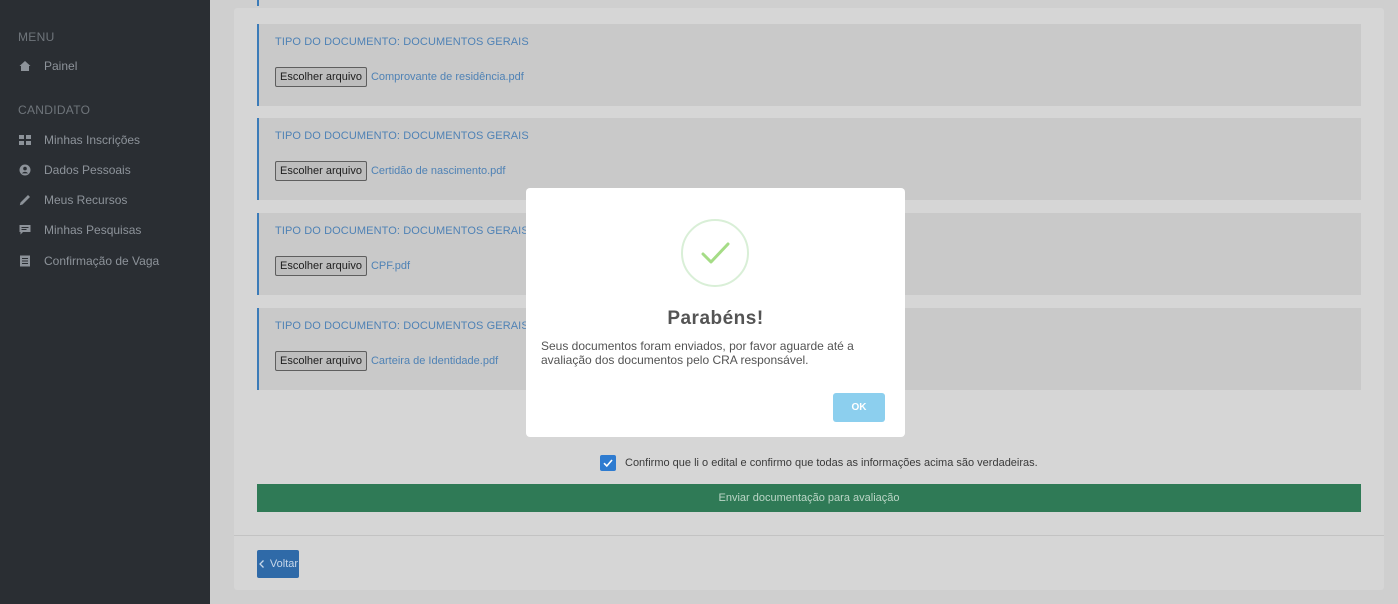  Describe the element at coordinates (284, 564) in the screenshot. I see `back-button-label: Voltar` at that location.